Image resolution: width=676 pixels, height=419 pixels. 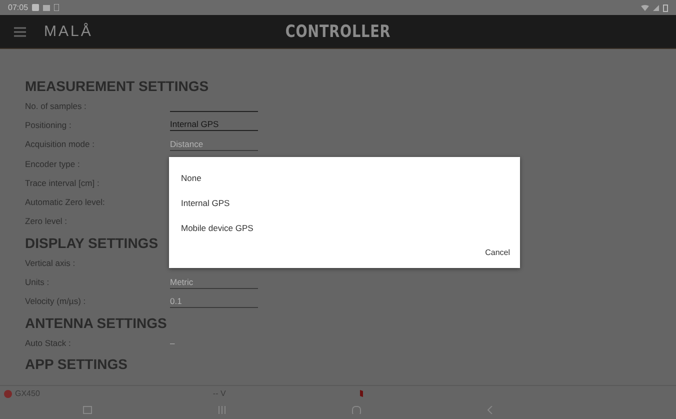 I want to click on menu-icon, so click(x=20, y=31).